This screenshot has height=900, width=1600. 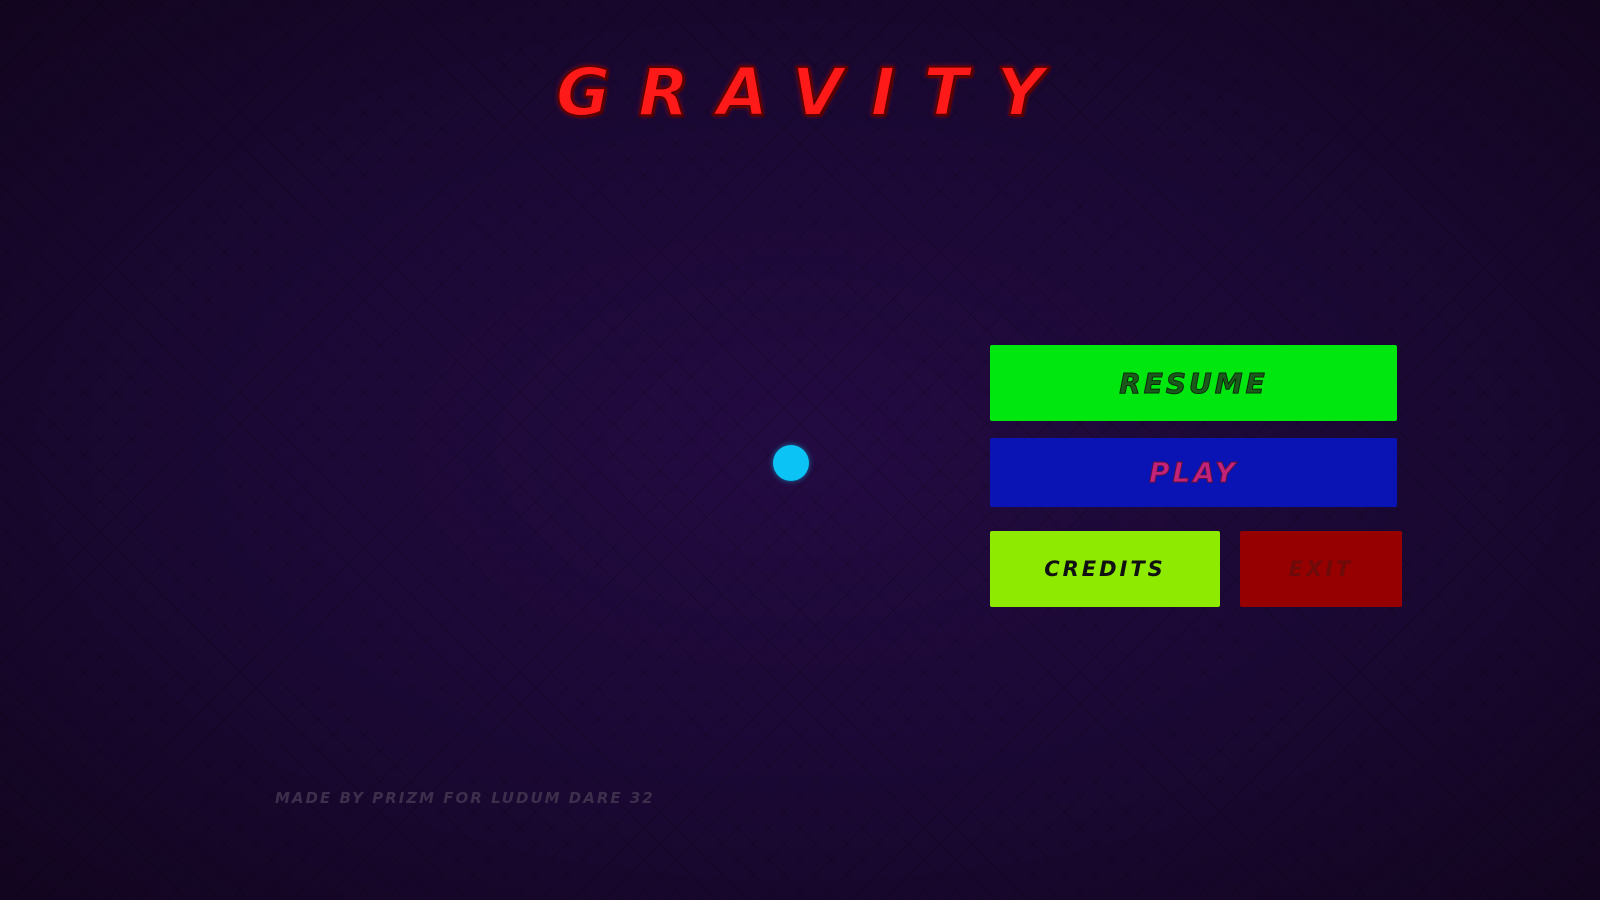 What do you see at coordinates (814, 92) in the screenshot?
I see `game-title: GRAVITY` at bounding box center [814, 92].